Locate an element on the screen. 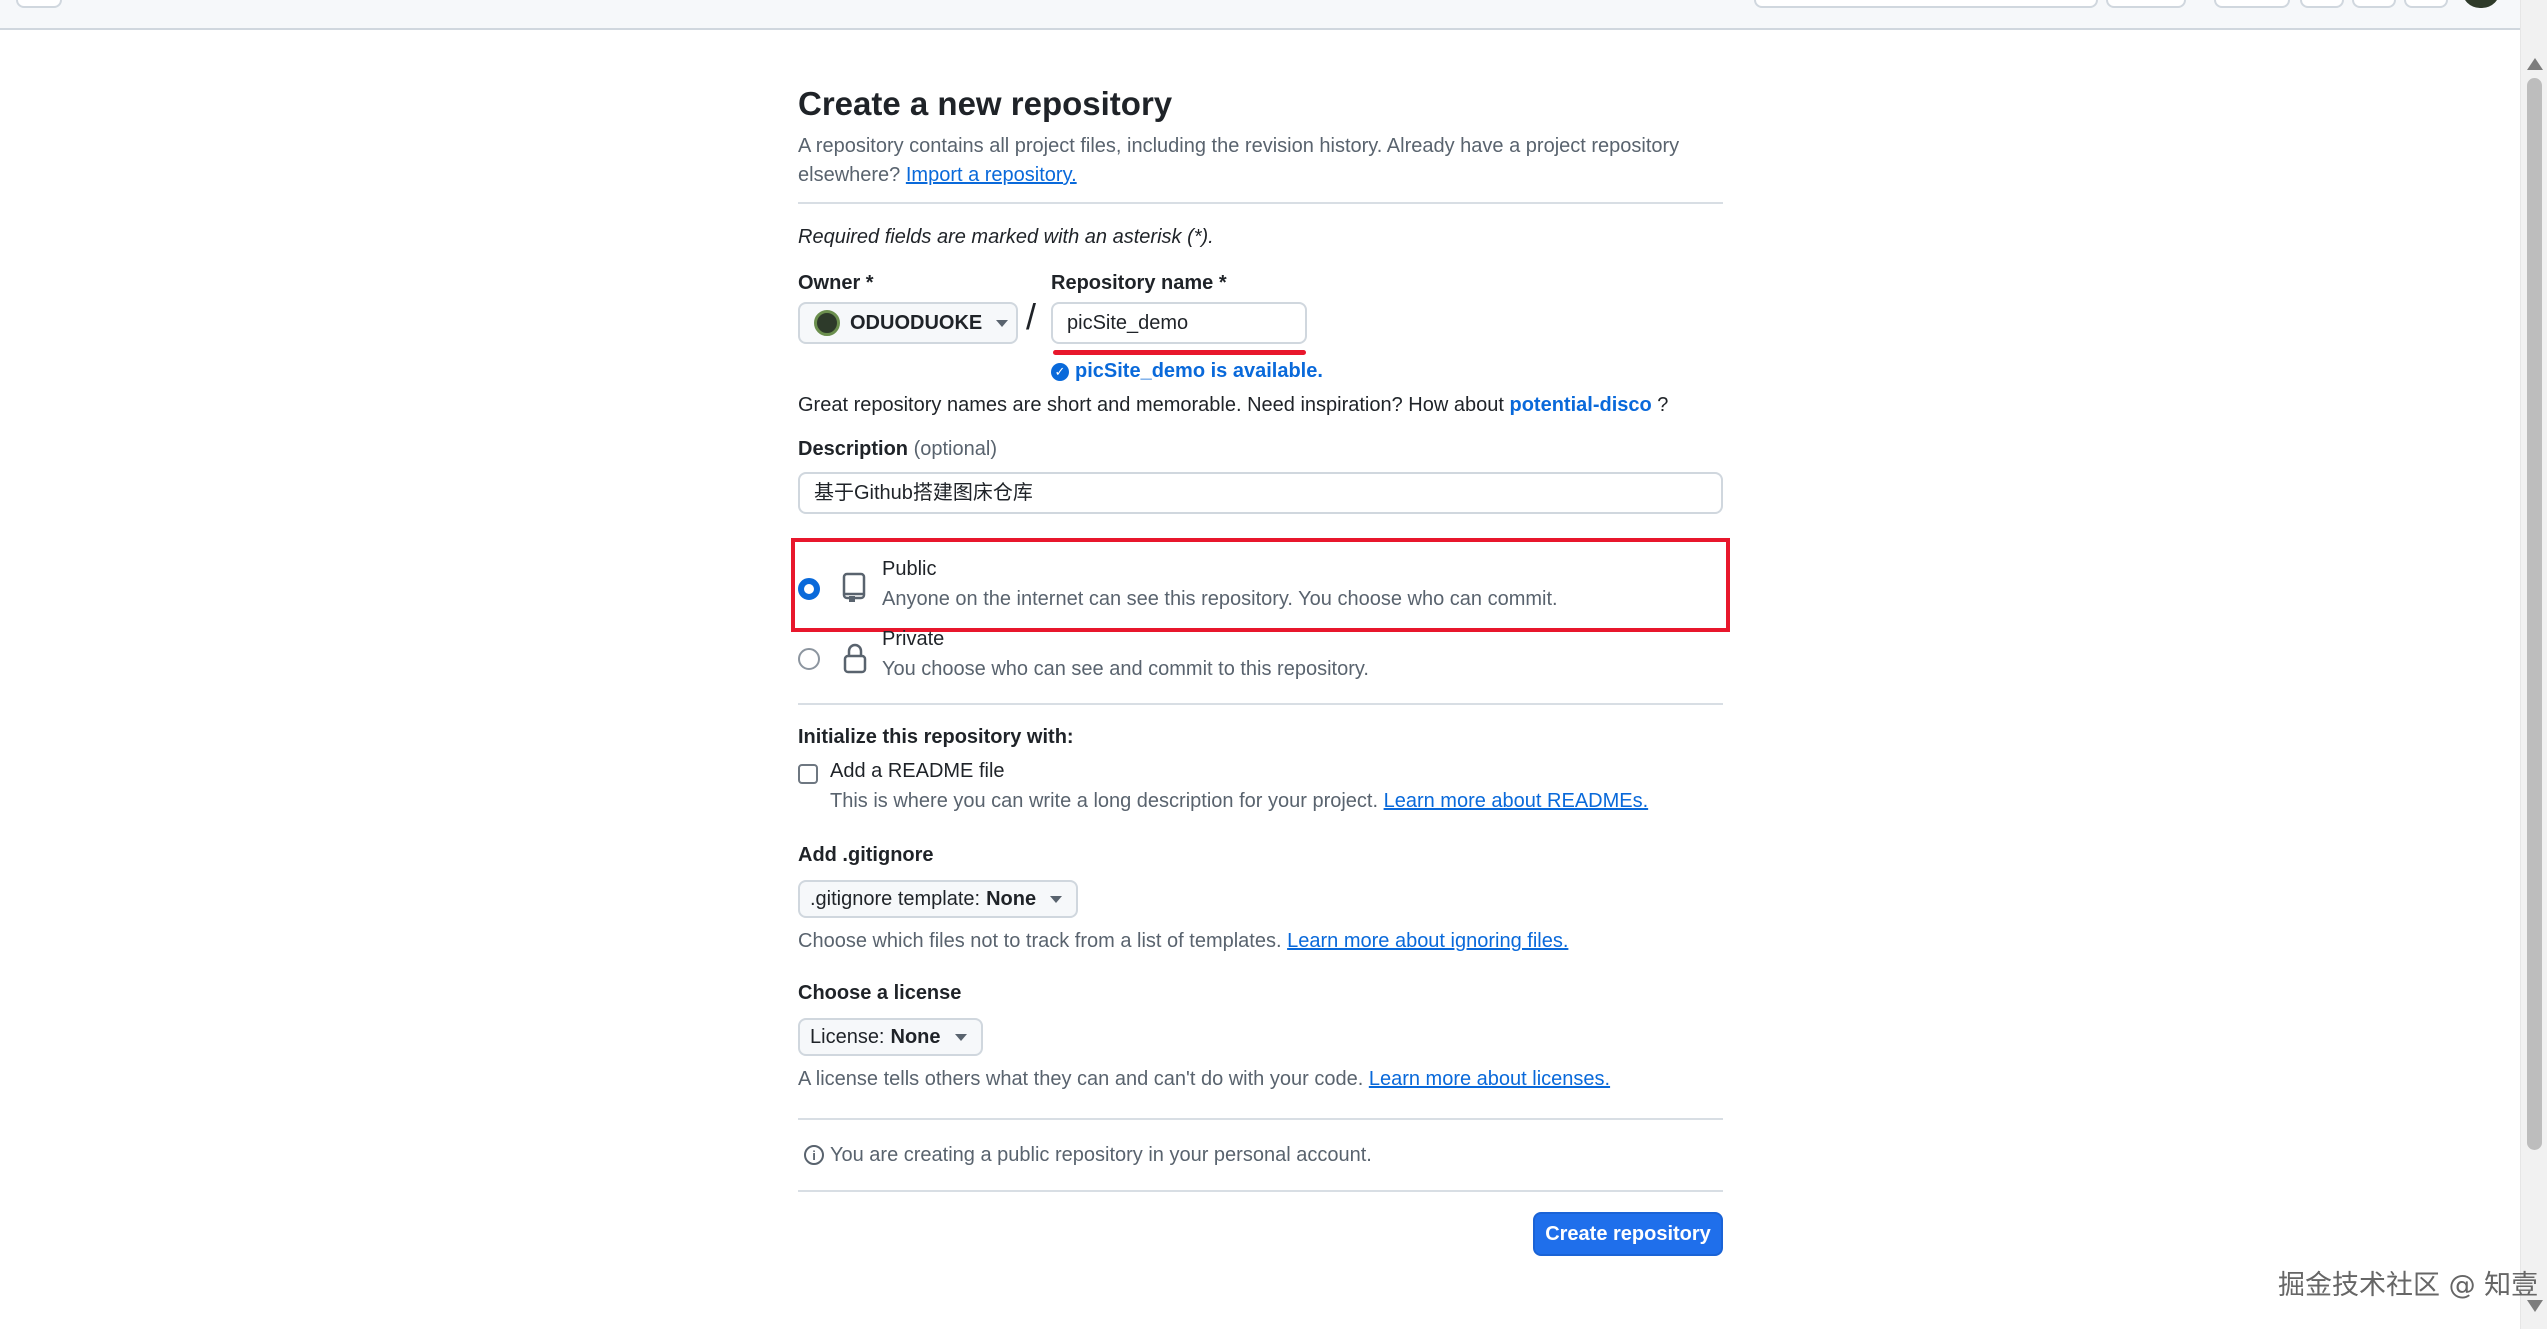 The image size is (2547, 1329). gitignore-dropdown-value: None is located at coordinates (1011, 898).